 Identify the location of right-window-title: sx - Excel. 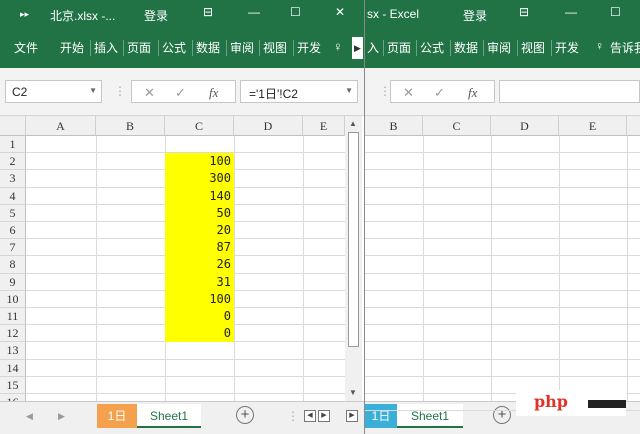
(393, 14).